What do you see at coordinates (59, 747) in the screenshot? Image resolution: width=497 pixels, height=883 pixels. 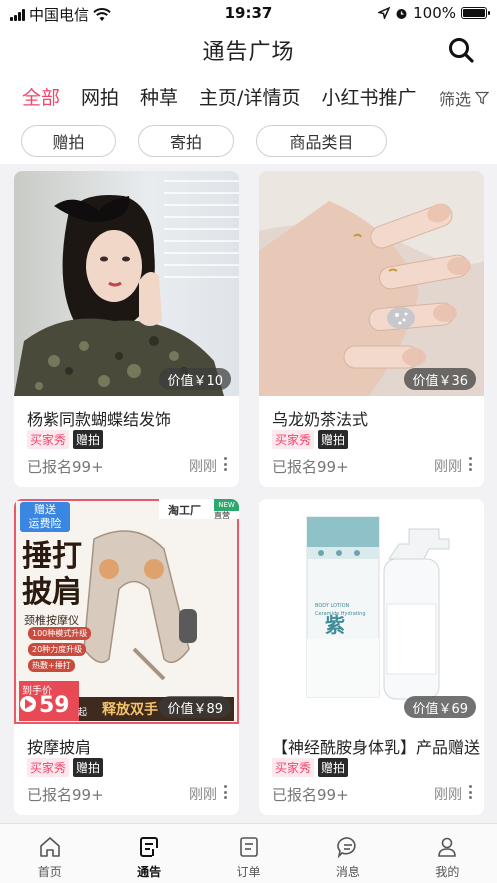 I see `card-title: 按摩披肩` at bounding box center [59, 747].